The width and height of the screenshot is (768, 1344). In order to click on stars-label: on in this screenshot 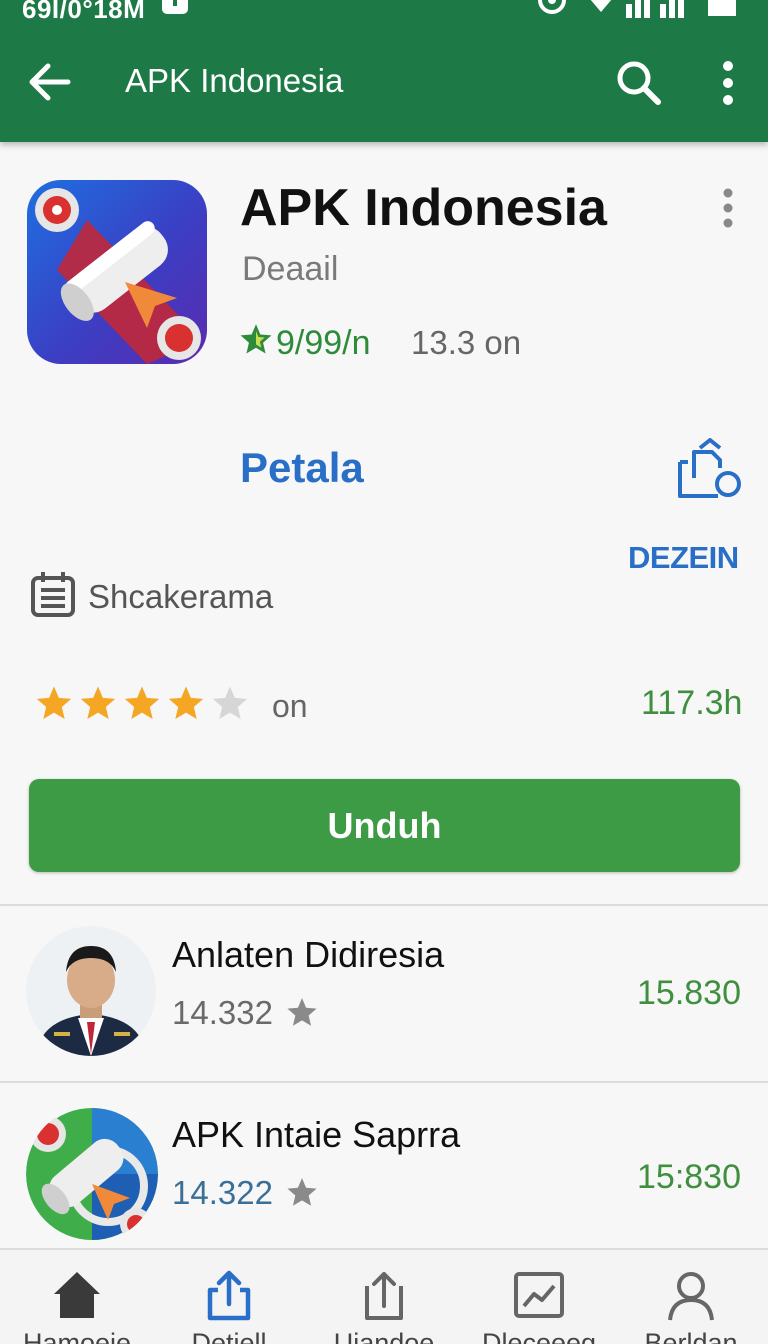, I will do `click(290, 706)`.